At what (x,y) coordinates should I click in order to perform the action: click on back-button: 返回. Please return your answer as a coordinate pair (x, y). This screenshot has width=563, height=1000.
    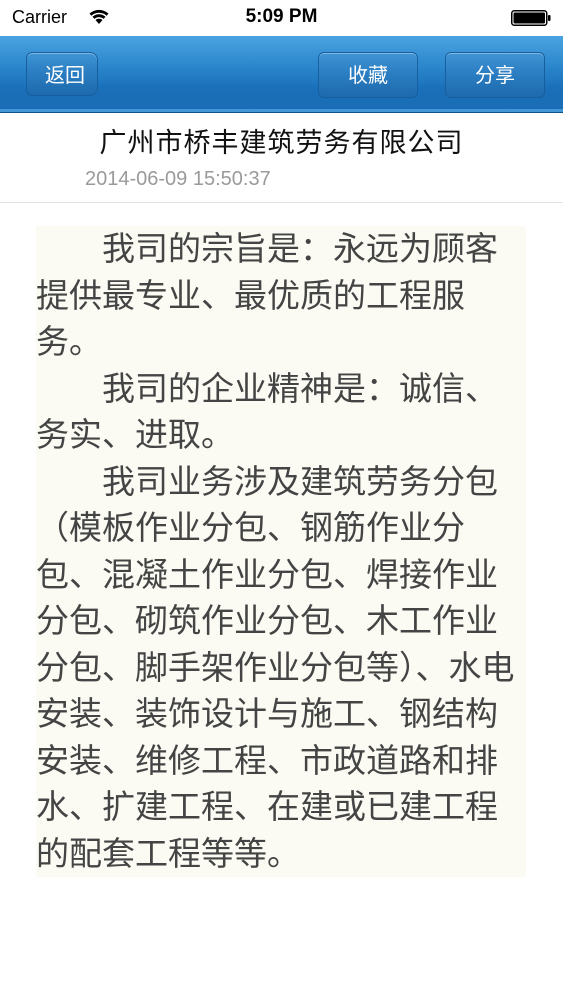
    Looking at the image, I should click on (62, 74).